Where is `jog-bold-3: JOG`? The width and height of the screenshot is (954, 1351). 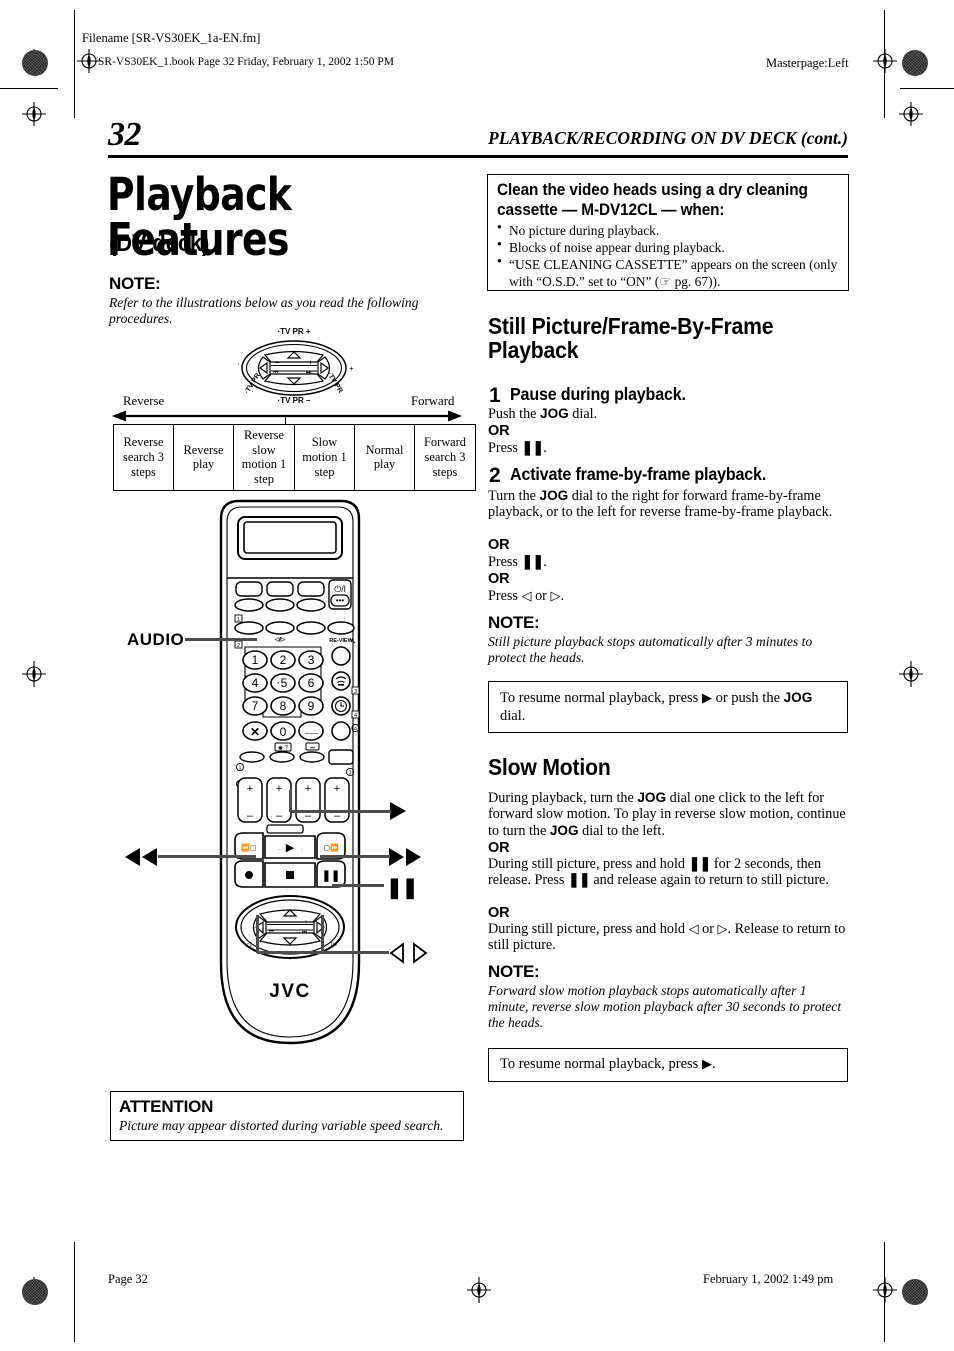
jog-bold-3: JOG is located at coordinates (798, 697).